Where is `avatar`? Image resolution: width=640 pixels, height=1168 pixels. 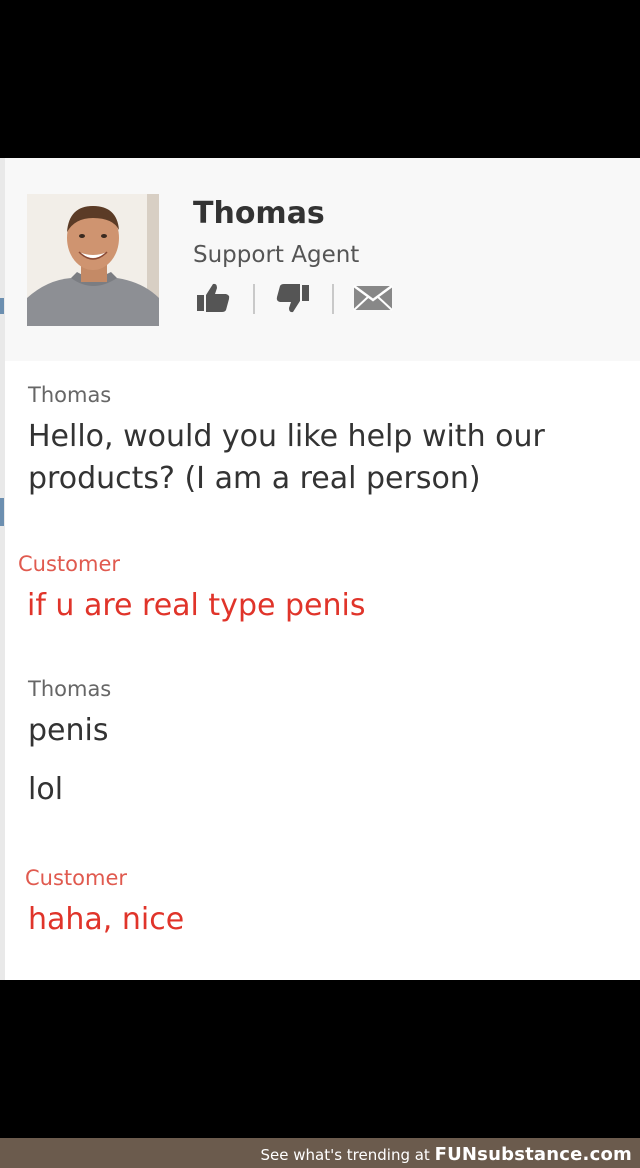 avatar is located at coordinates (93, 260).